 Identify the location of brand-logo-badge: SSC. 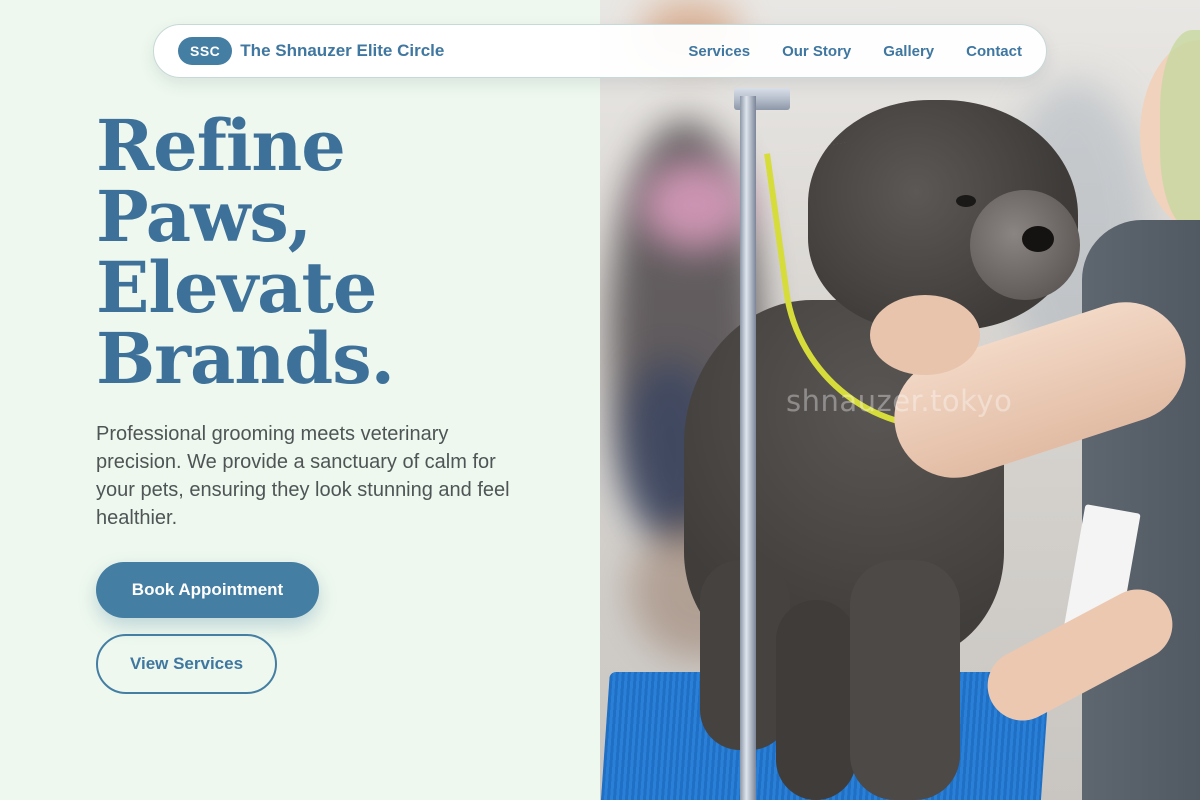
(205, 51).